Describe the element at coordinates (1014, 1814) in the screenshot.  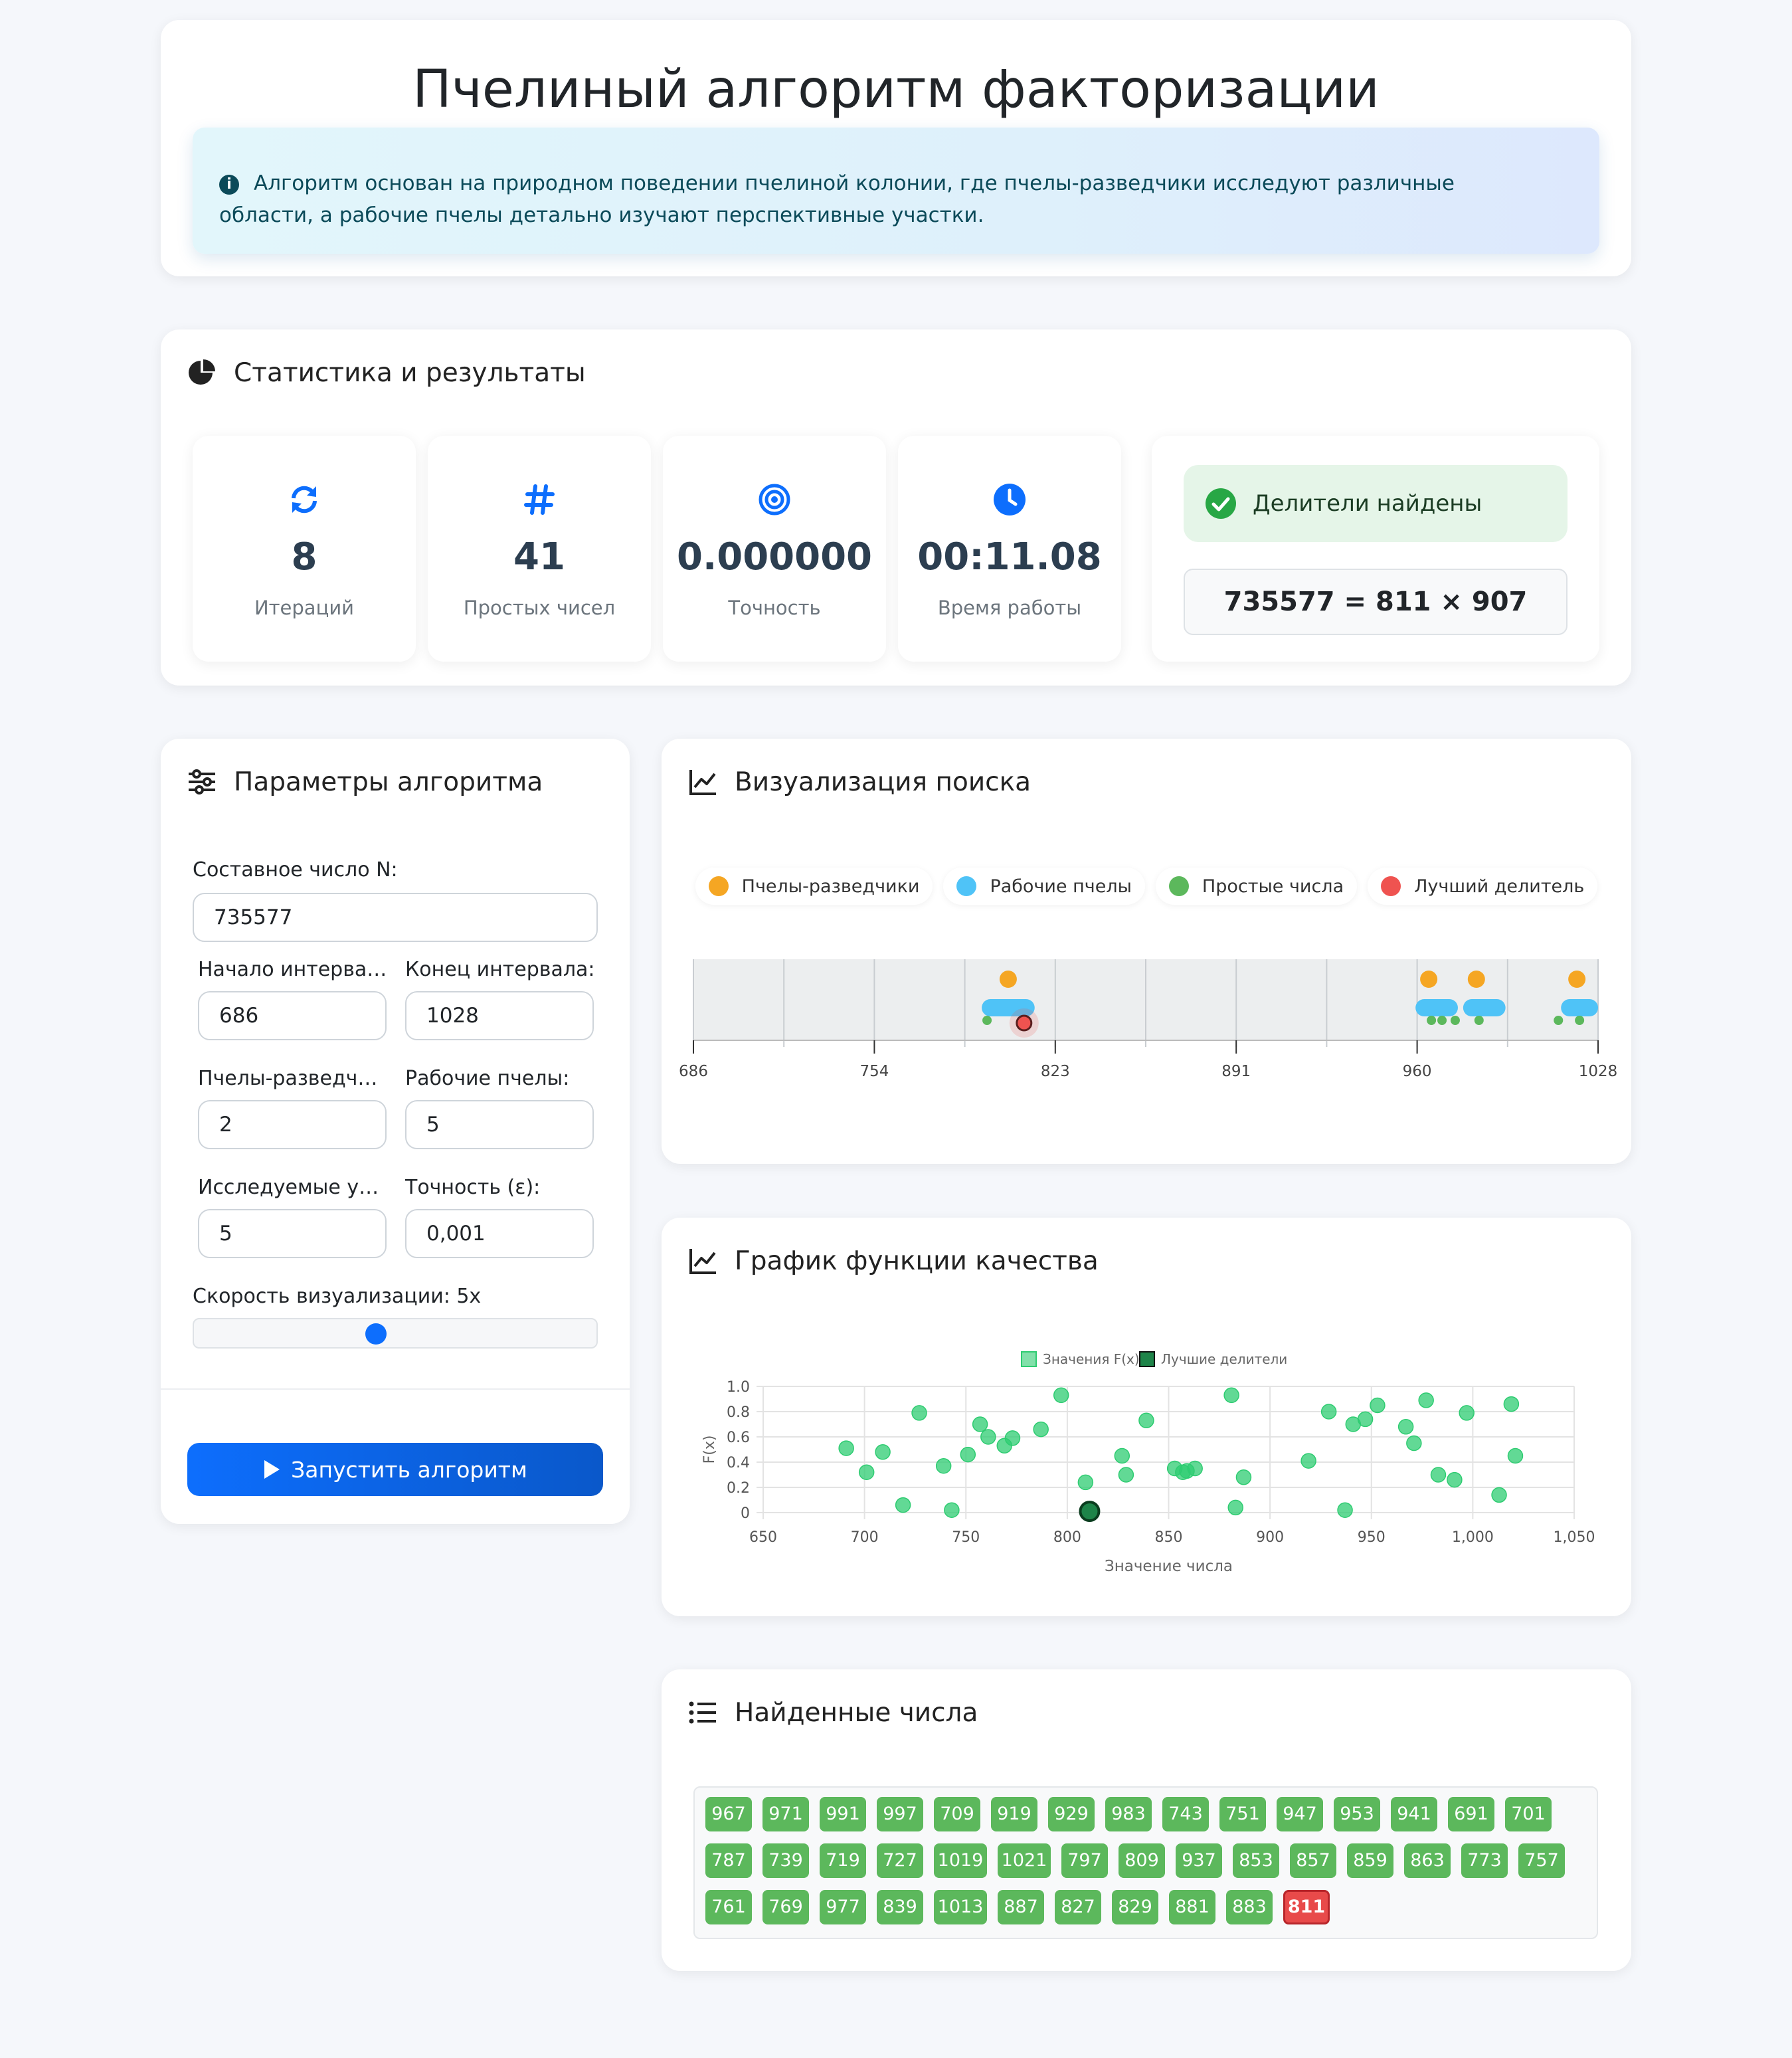
I see `prime-chip: 919` at that location.